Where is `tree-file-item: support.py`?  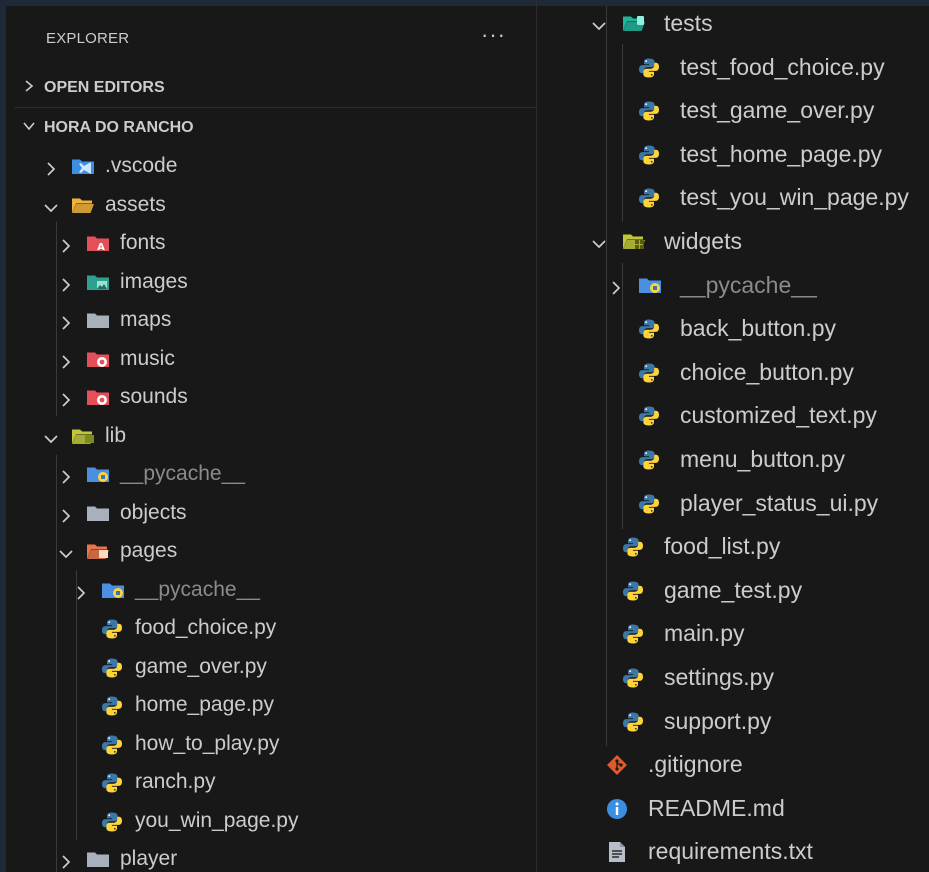 tree-file-item: support.py is located at coordinates (732, 722).